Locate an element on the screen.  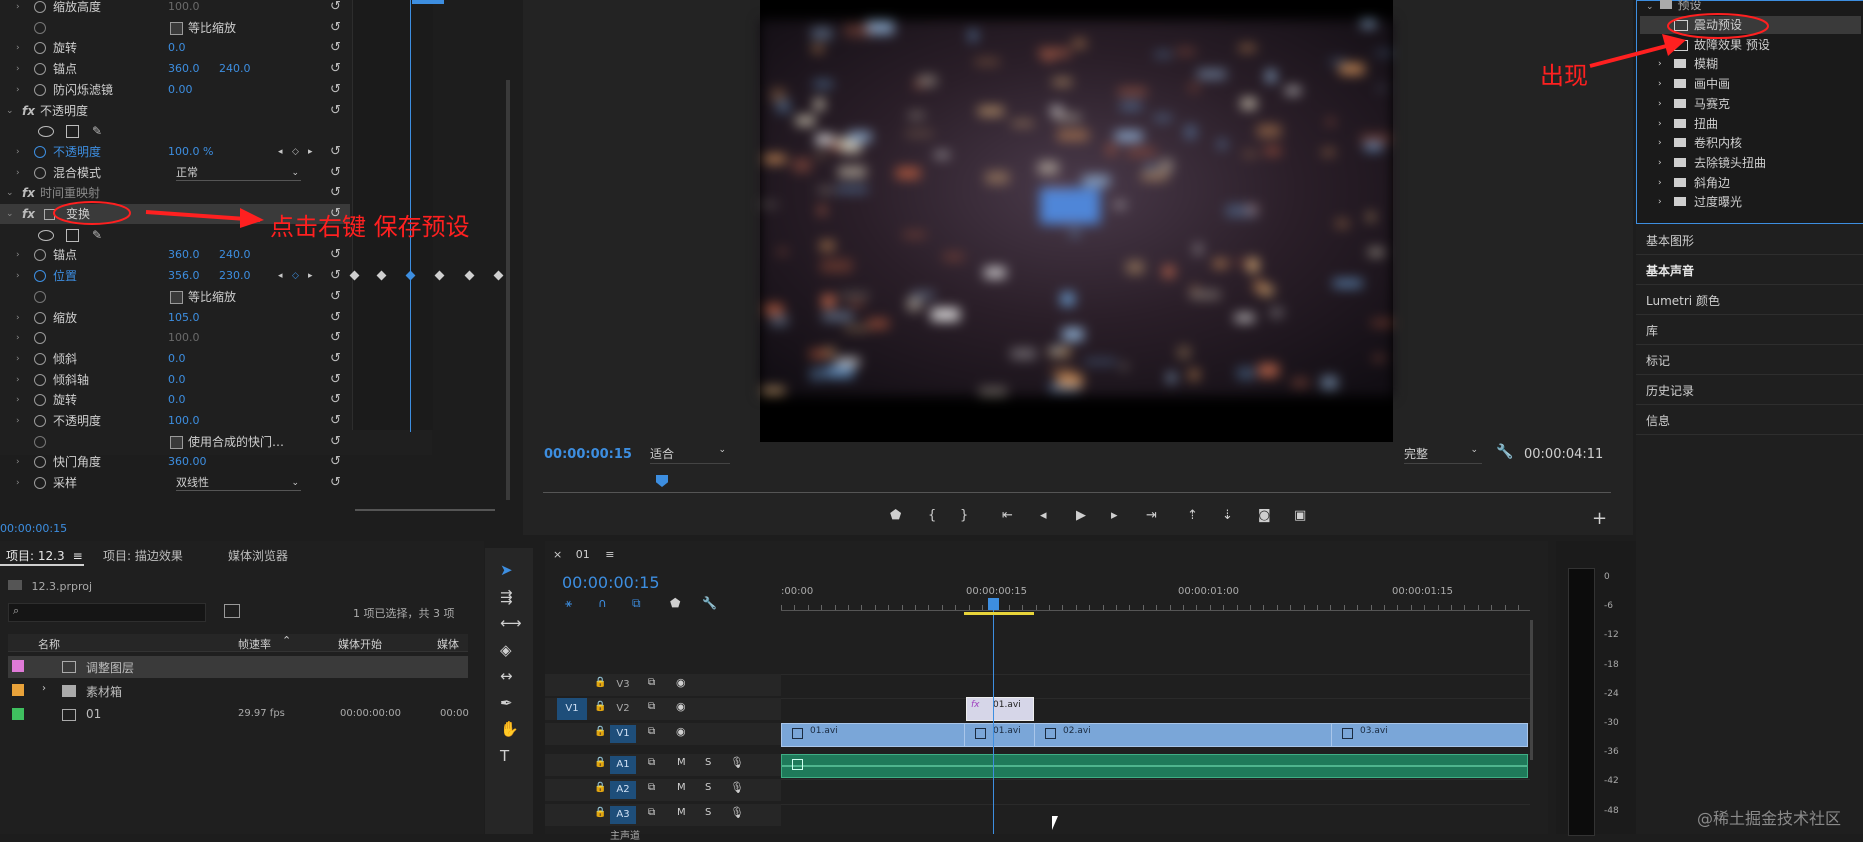
fx-property-row: › 缩放 105.0 ↺ is located at coordinates (175, 318).